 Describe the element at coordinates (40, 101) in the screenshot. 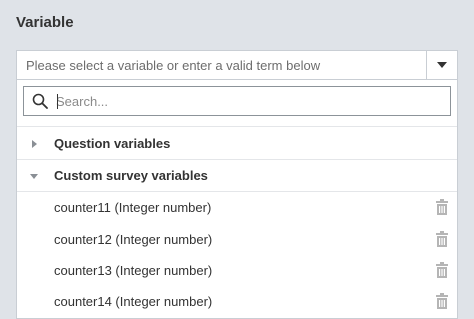

I see `search-icon` at that location.